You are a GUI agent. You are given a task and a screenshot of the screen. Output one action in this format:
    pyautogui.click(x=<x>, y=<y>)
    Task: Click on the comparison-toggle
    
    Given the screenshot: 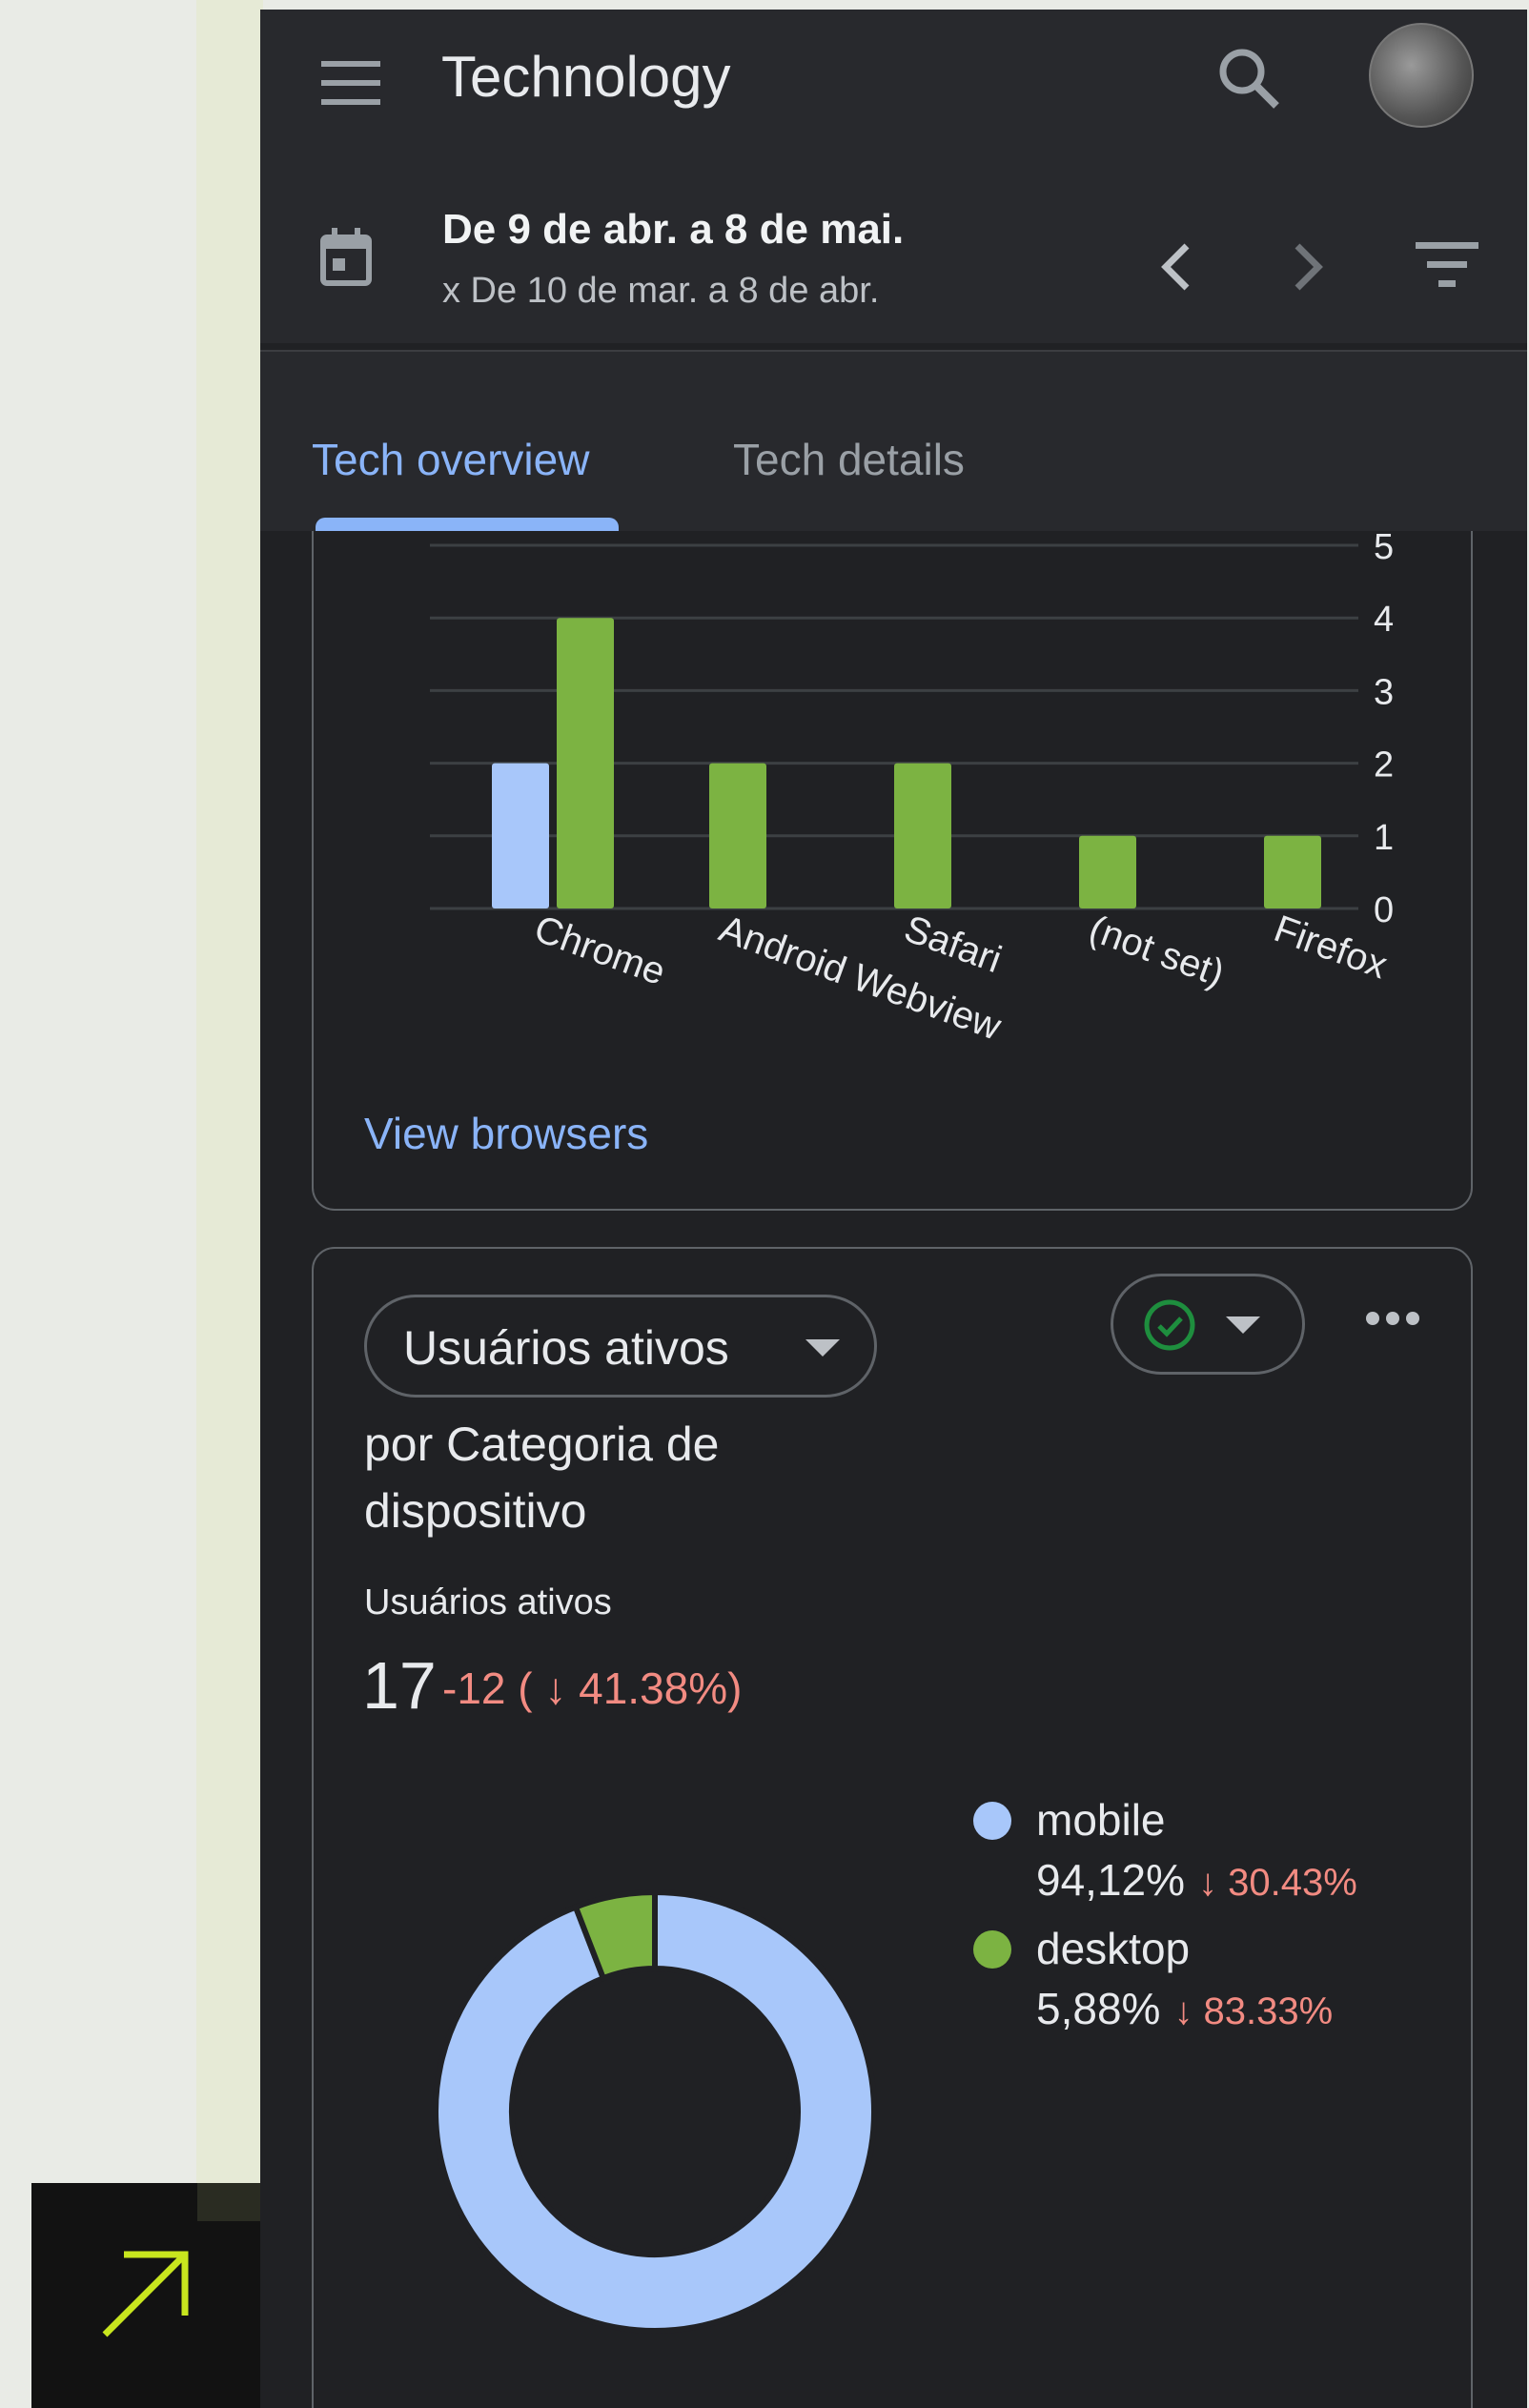 What is the action you would take?
    pyautogui.click(x=1208, y=1324)
    